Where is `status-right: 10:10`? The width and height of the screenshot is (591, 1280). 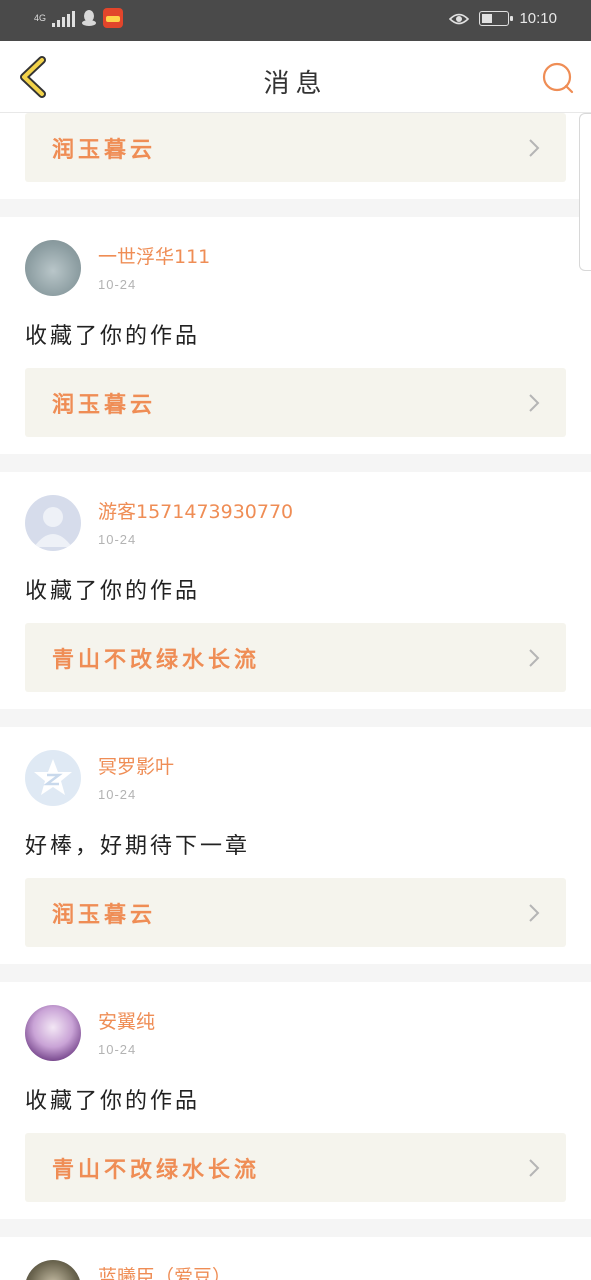 status-right: 10:10 is located at coordinates (503, 18).